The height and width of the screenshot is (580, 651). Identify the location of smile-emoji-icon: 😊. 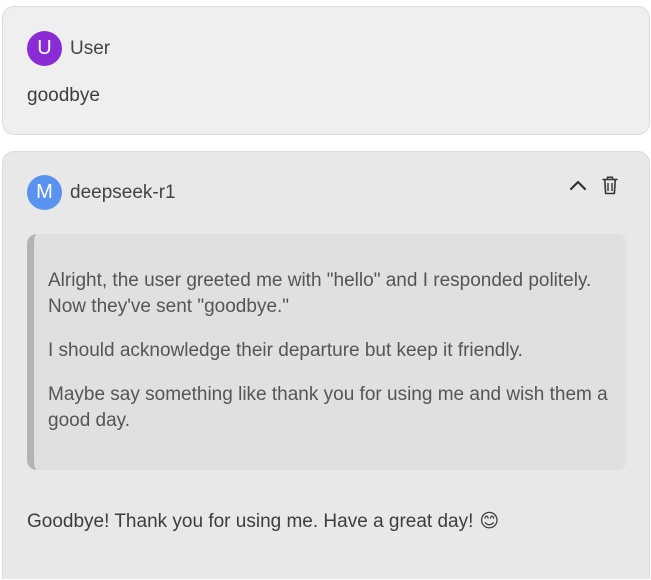
(489, 521).